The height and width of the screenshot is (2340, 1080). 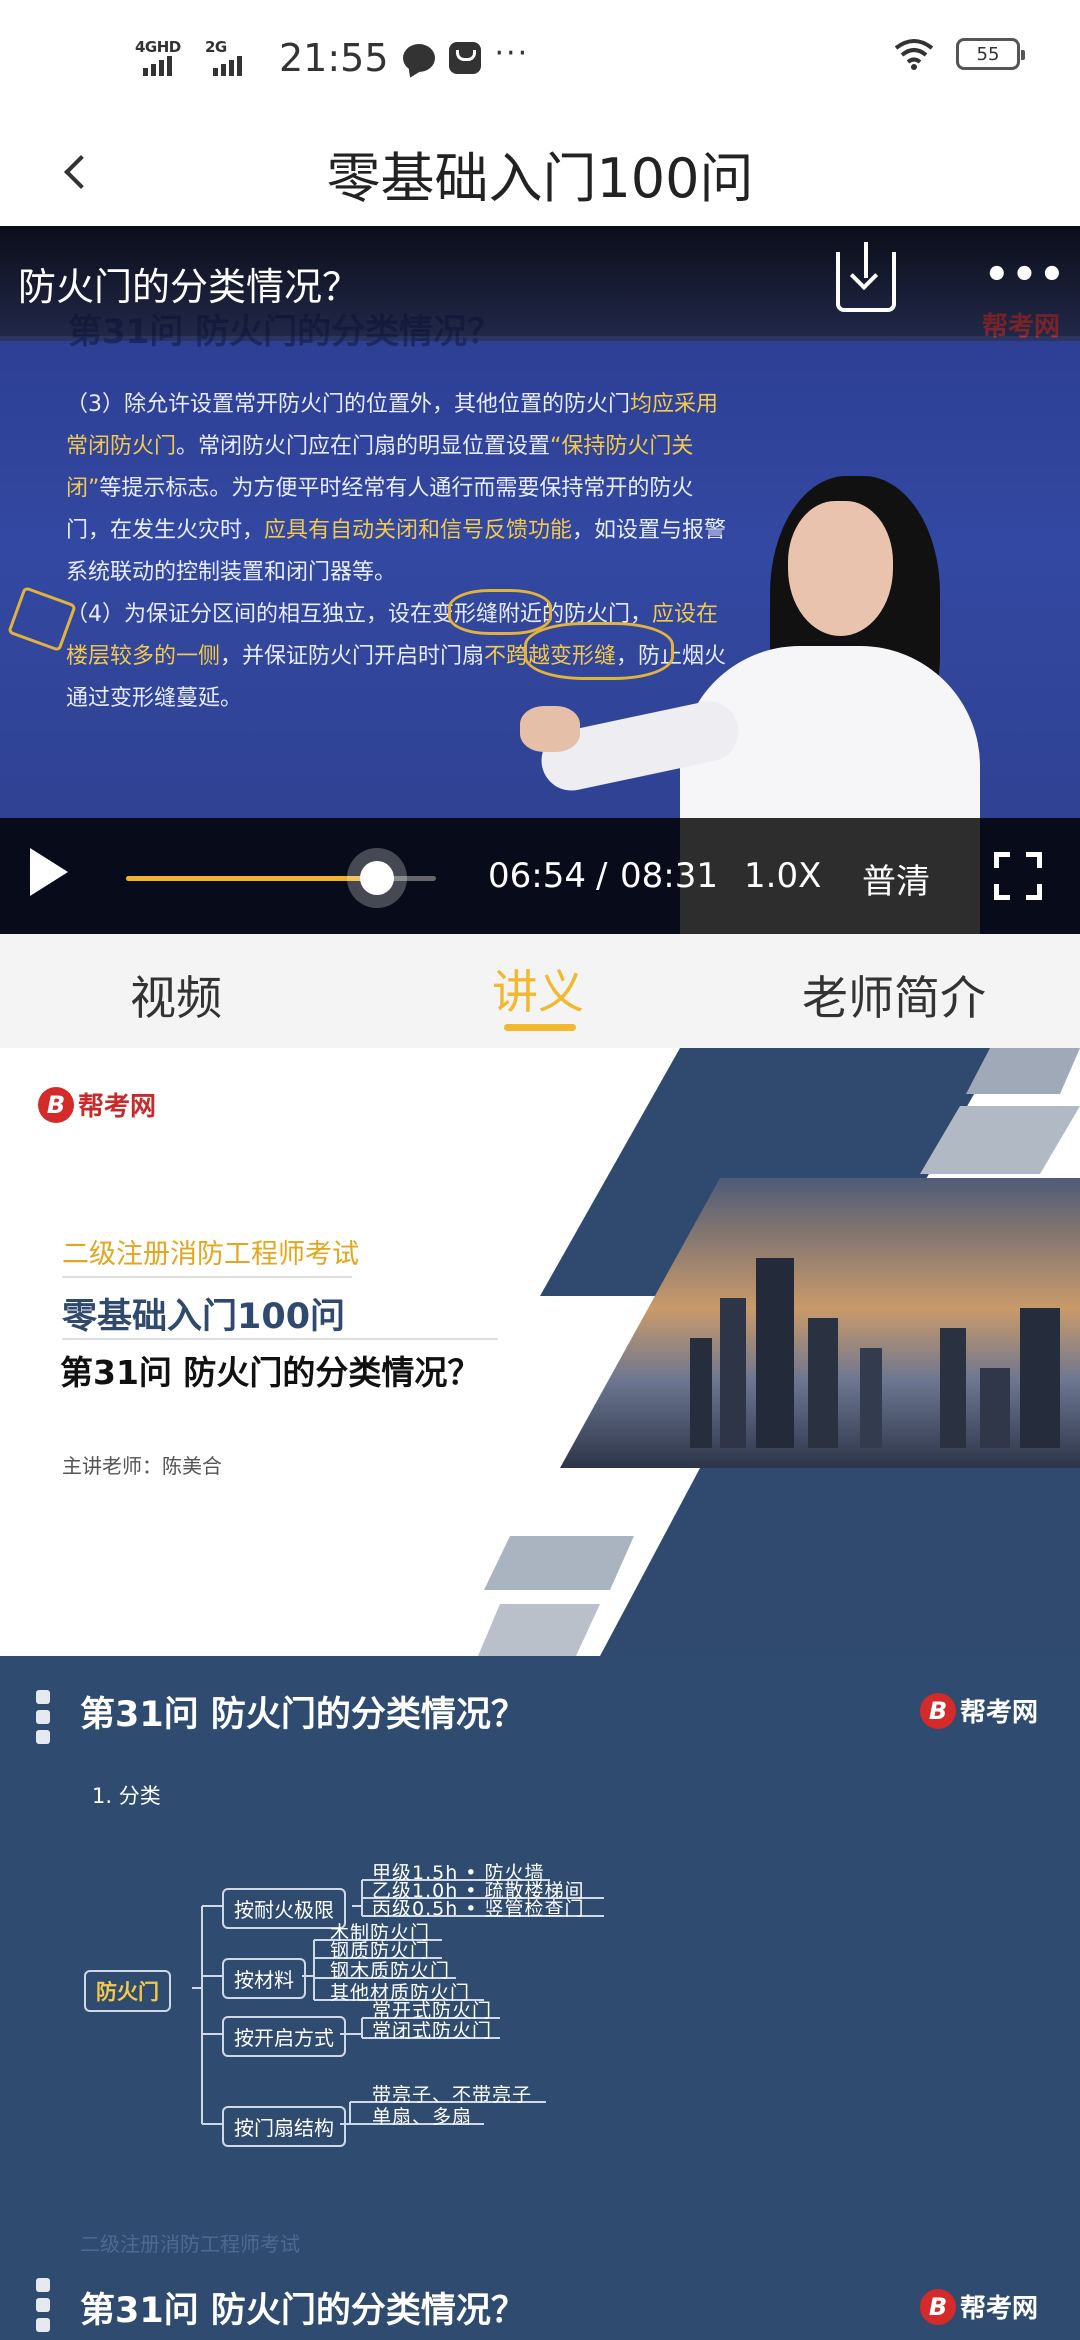 I want to click on play-icon, so click(x=49, y=872).